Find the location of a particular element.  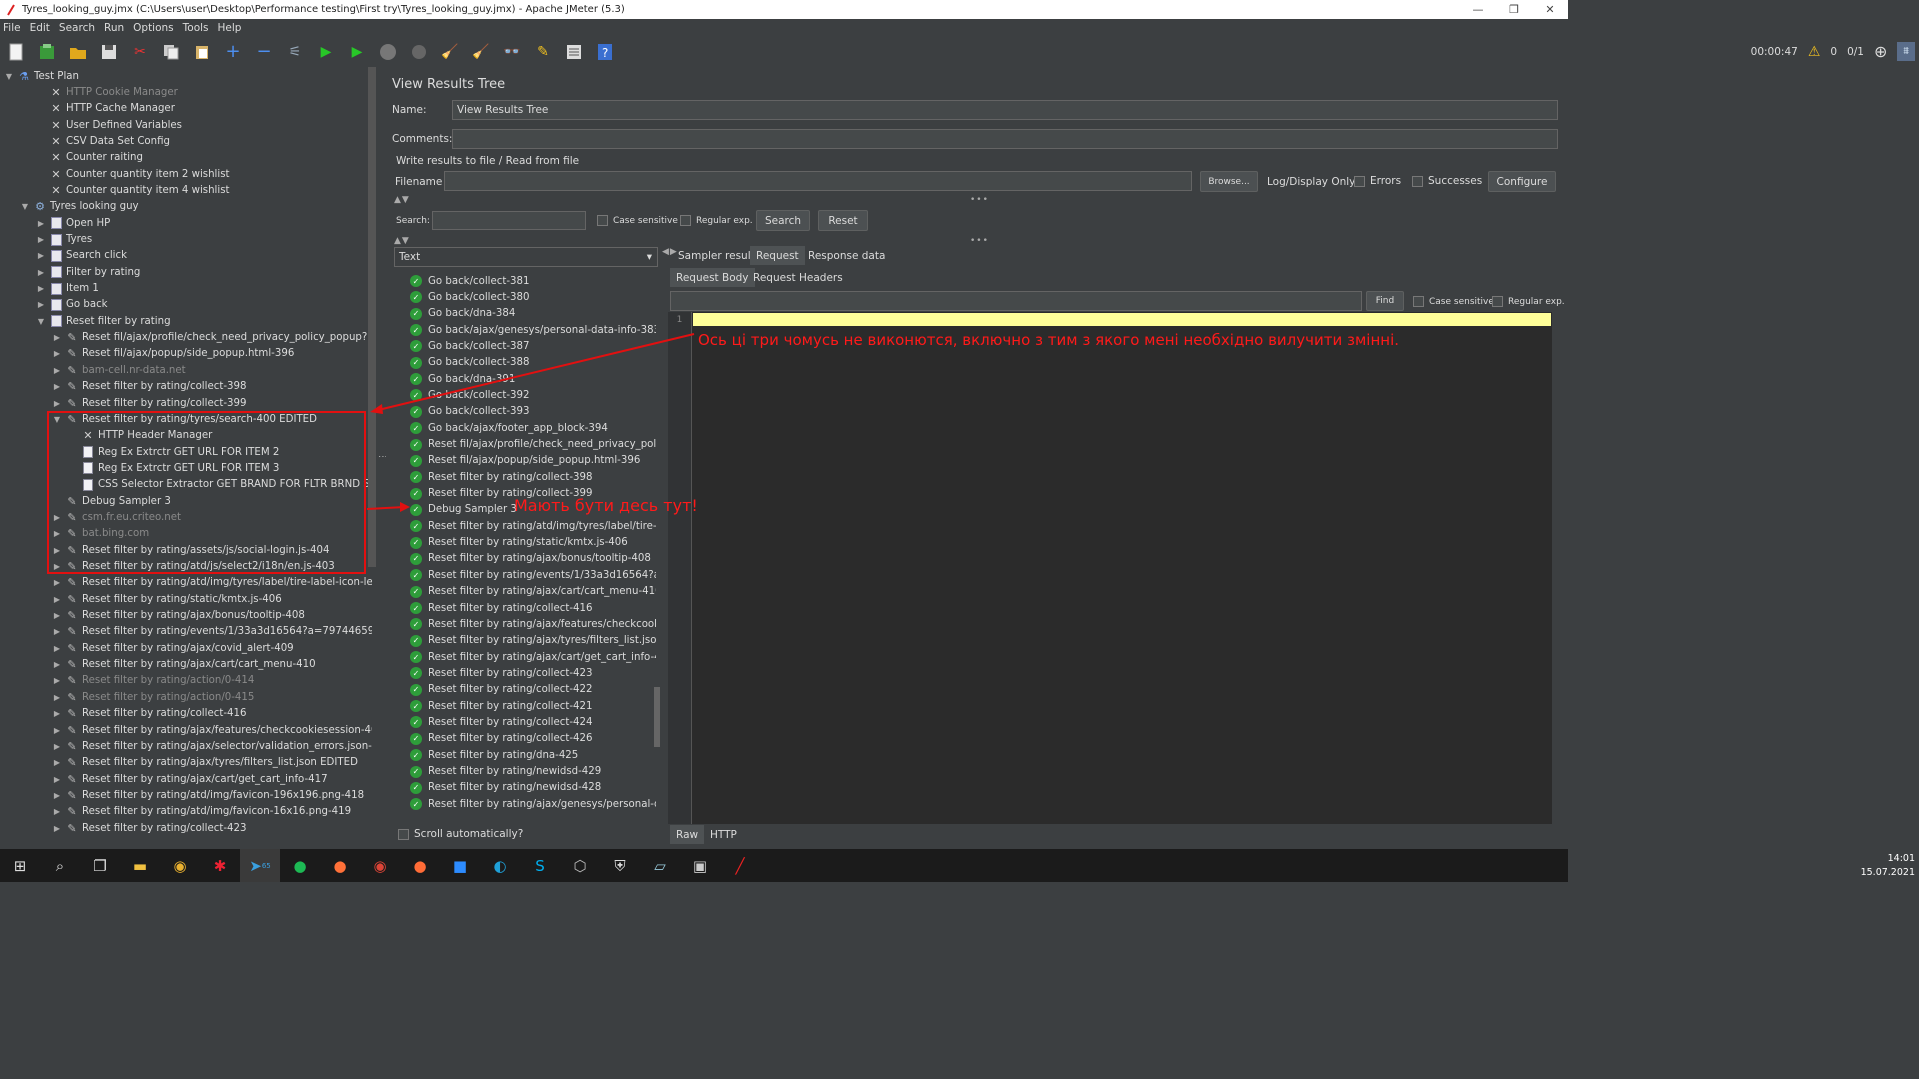

virtualbox-icon: ⬡ is located at coordinates (580, 865).